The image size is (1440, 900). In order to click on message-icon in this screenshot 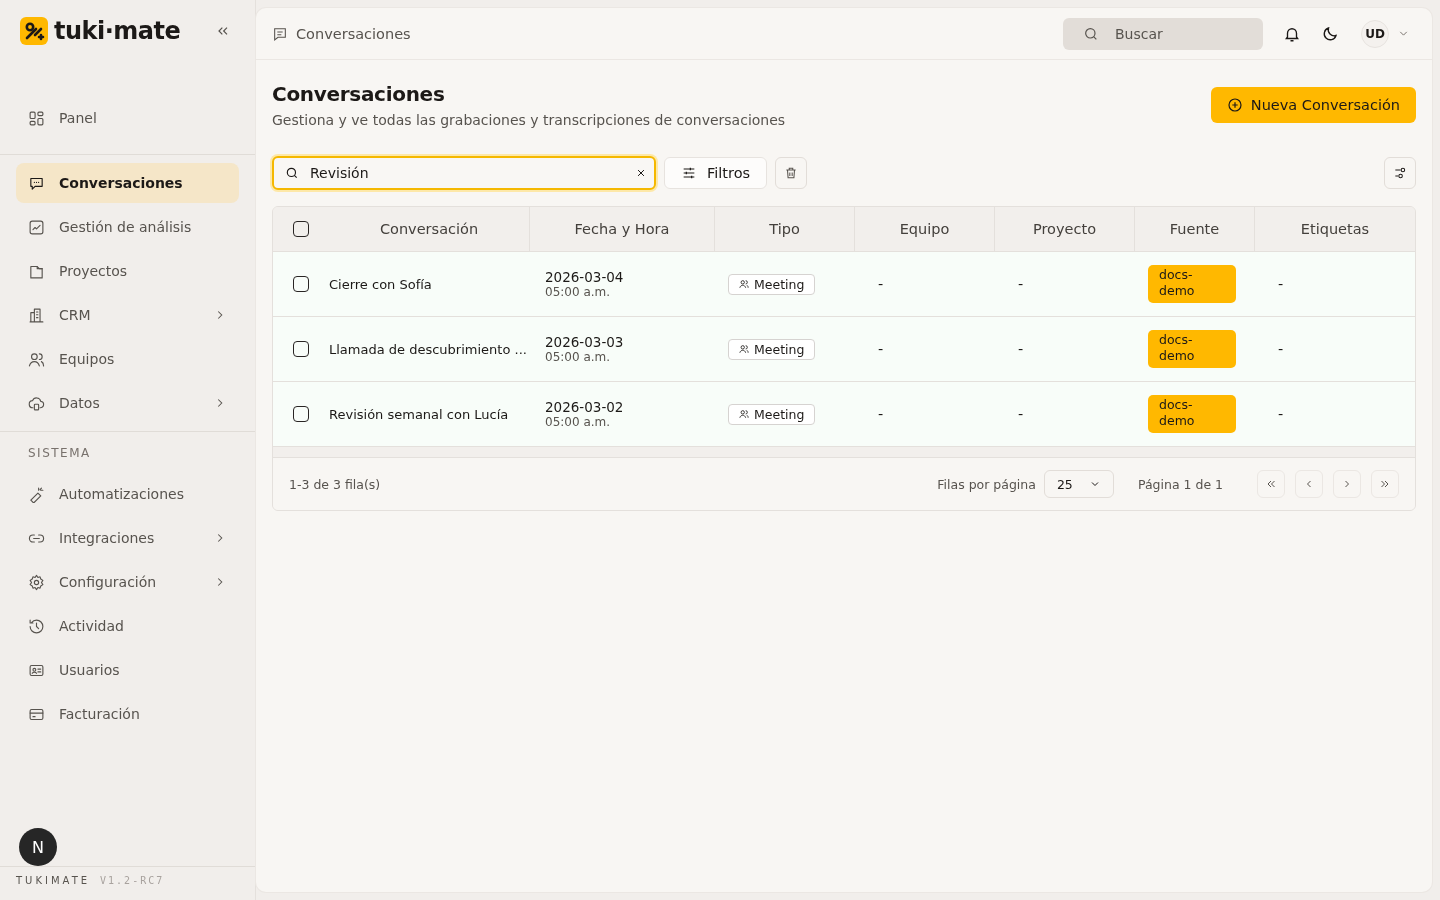, I will do `click(280, 33)`.